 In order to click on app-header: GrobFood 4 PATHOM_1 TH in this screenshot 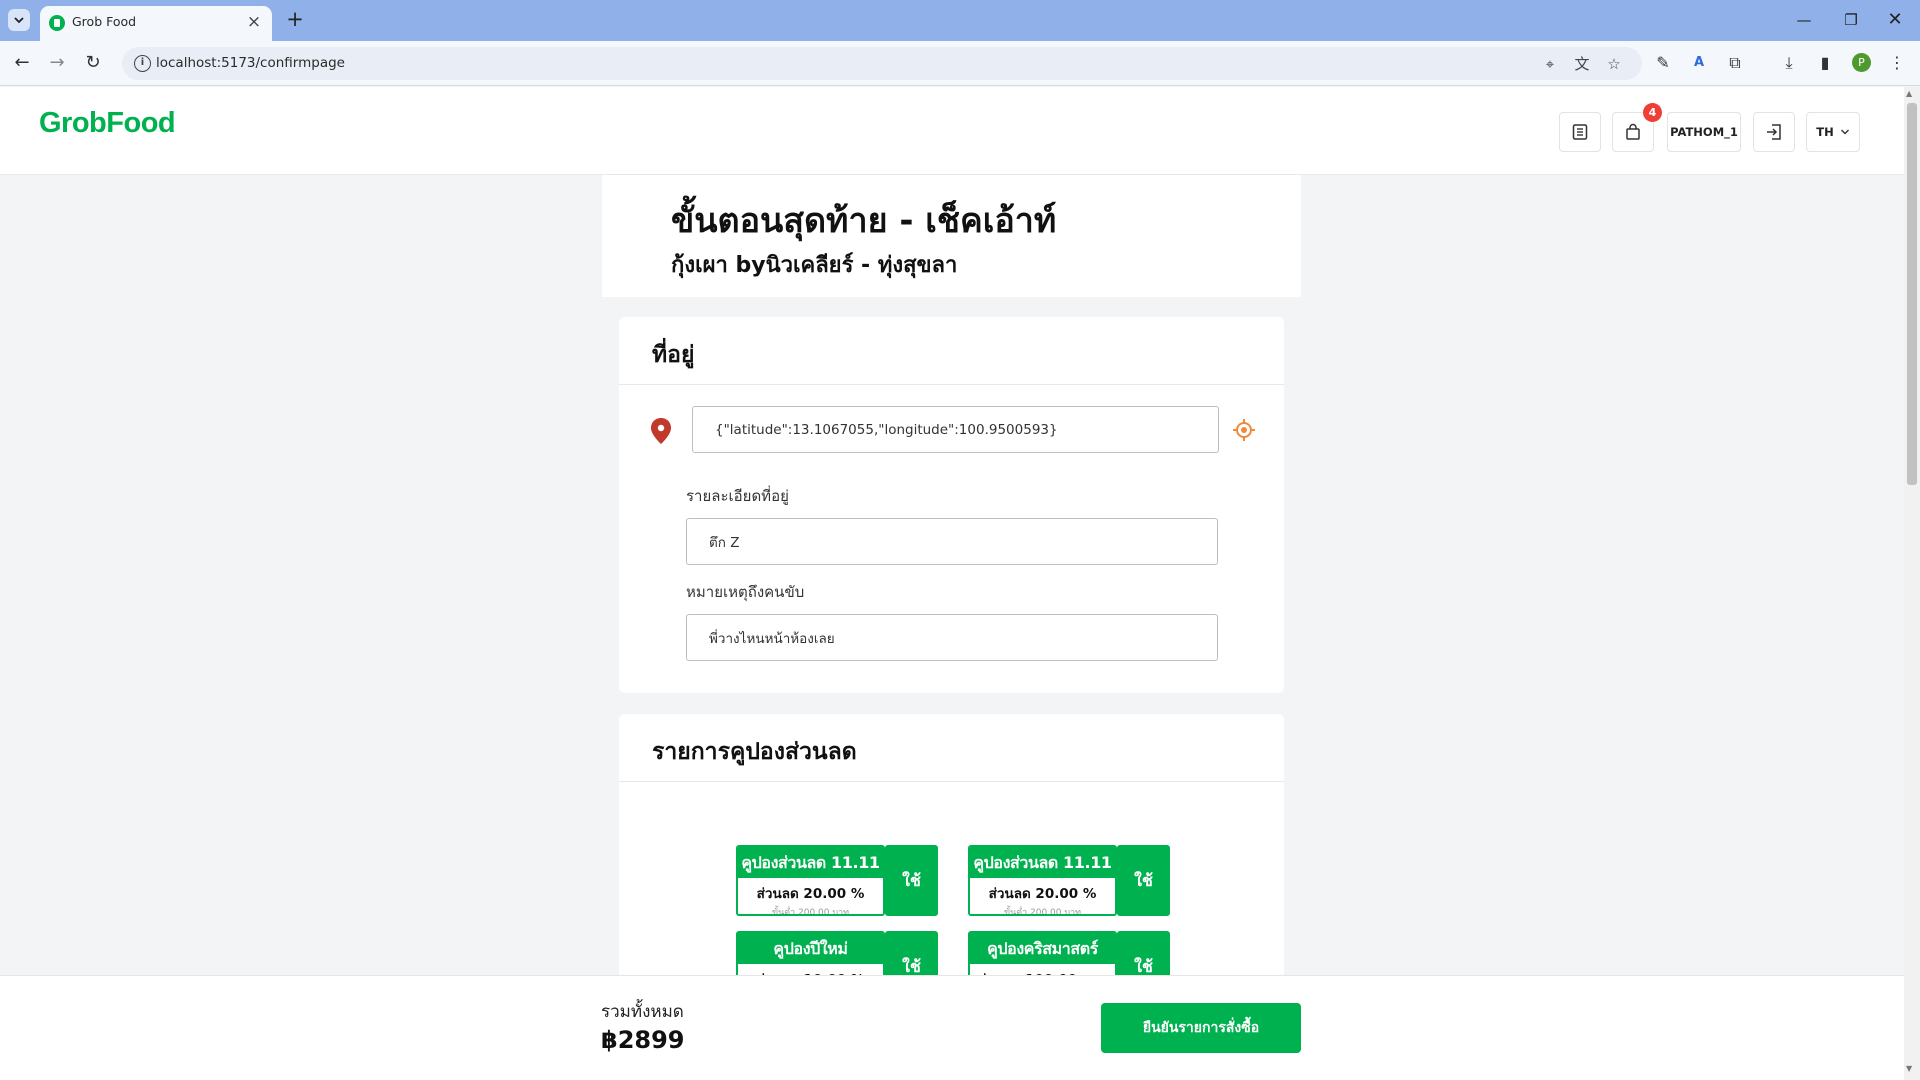, I will do `click(952, 131)`.